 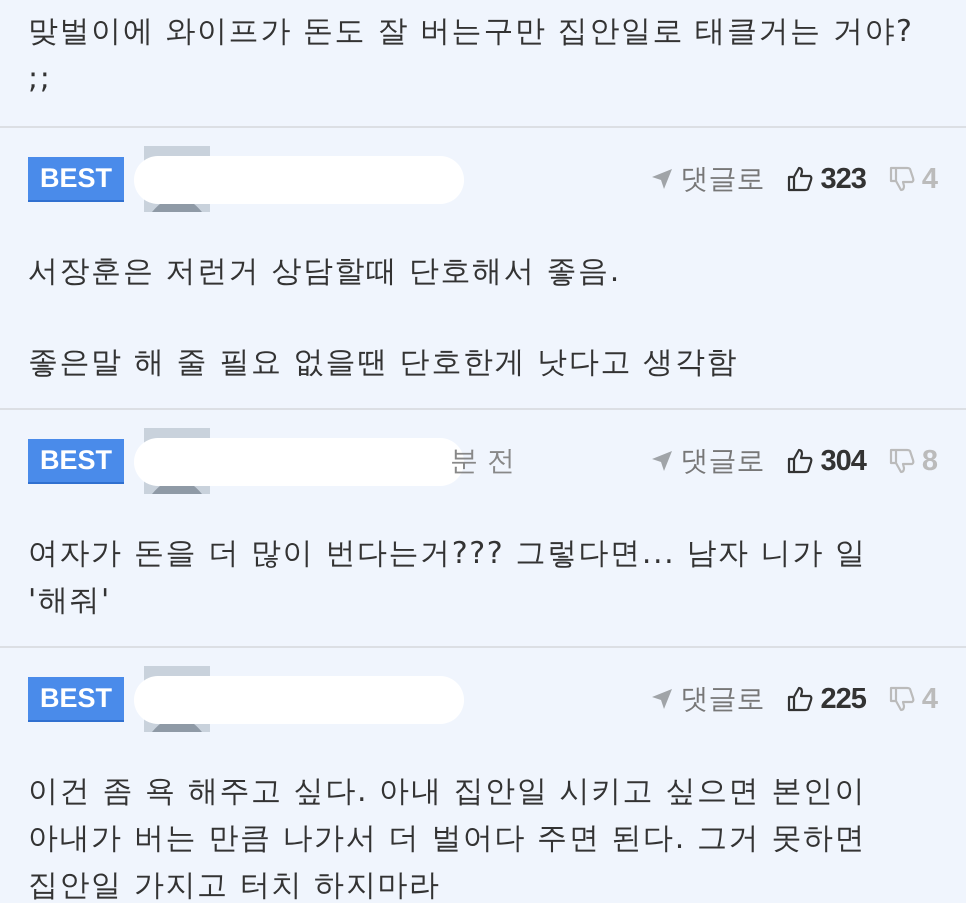 What do you see at coordinates (471, 55) in the screenshot?
I see `comment-text: 맞벌이에 와이프가 돈도 잘 버는구만 집안일로 태클거는 거야? ;;` at bounding box center [471, 55].